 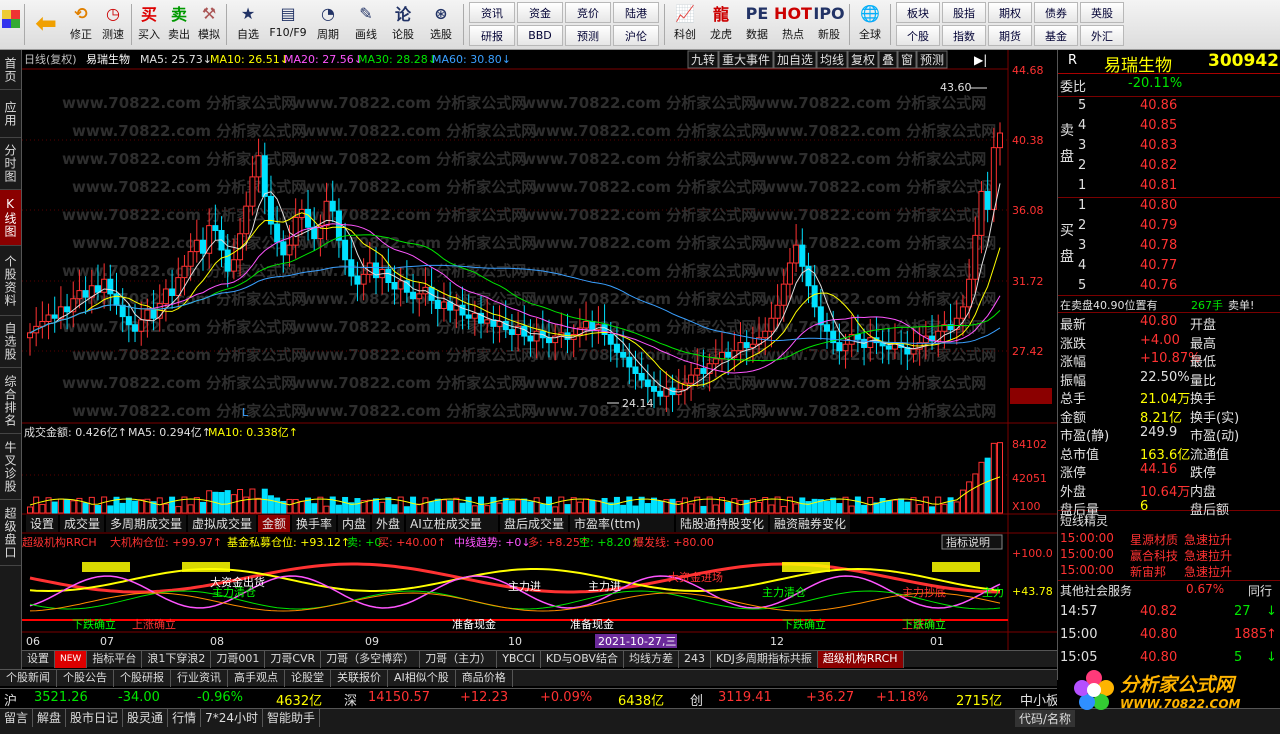 I want to click on indicator-tab: NEW, so click(x=71, y=659).